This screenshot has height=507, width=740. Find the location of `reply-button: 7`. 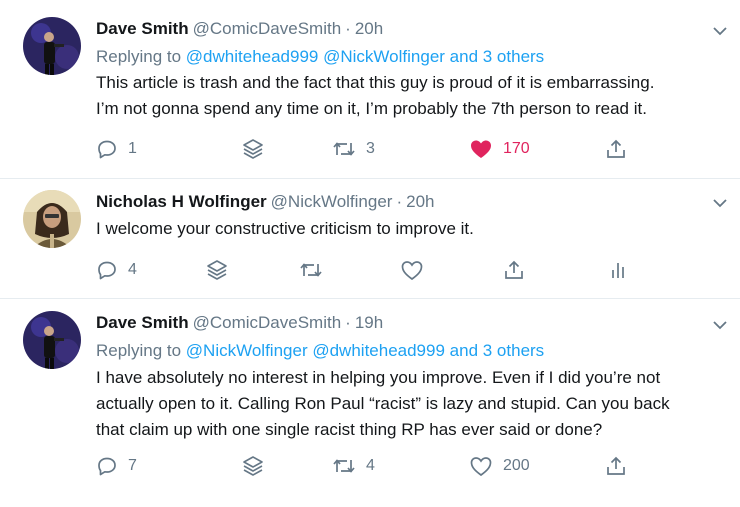

reply-button: 7 is located at coordinates (116, 466).